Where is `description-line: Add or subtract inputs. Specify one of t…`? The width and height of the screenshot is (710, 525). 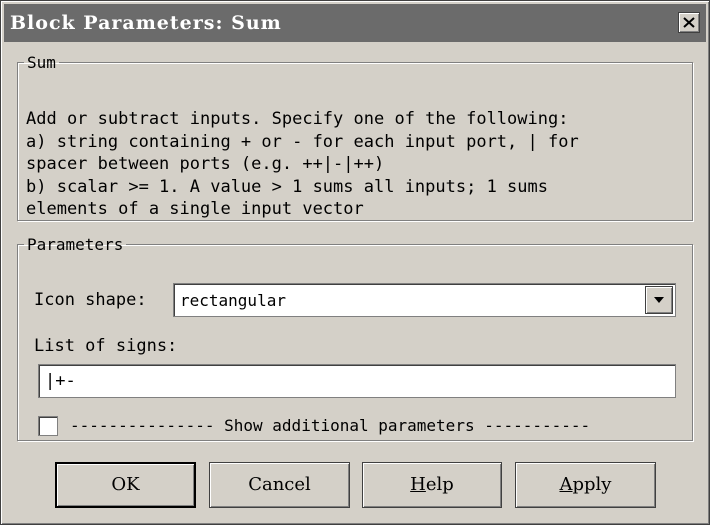
description-line: Add or subtract inputs. Specify one of t… is located at coordinates (297, 119).